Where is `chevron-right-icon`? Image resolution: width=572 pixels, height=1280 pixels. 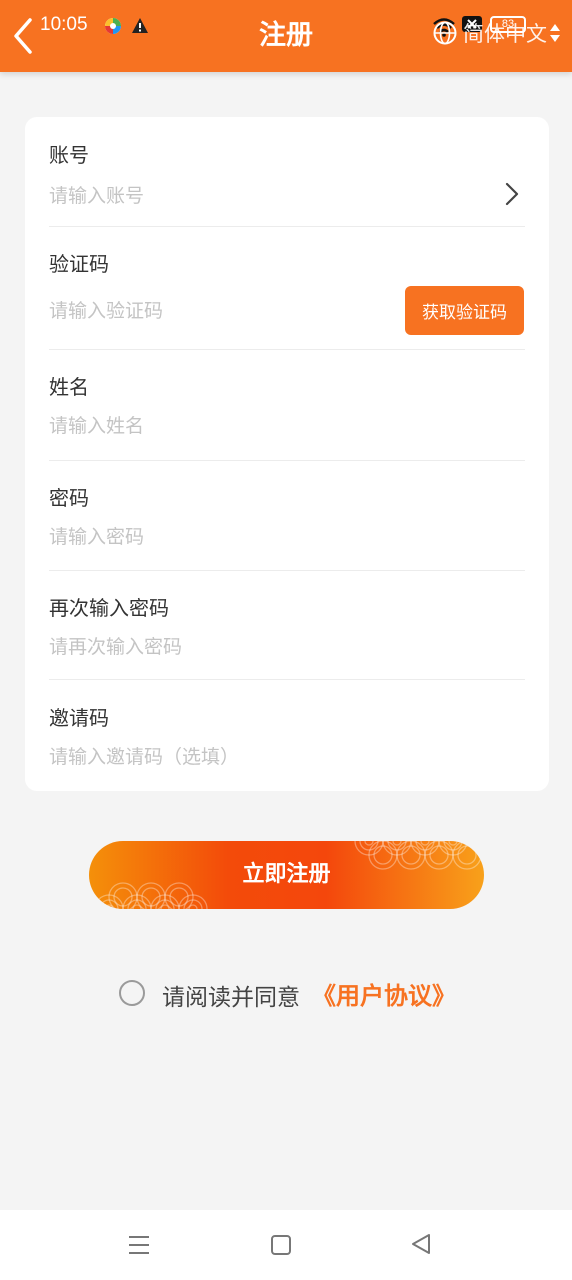
chevron-right-icon is located at coordinates (512, 194).